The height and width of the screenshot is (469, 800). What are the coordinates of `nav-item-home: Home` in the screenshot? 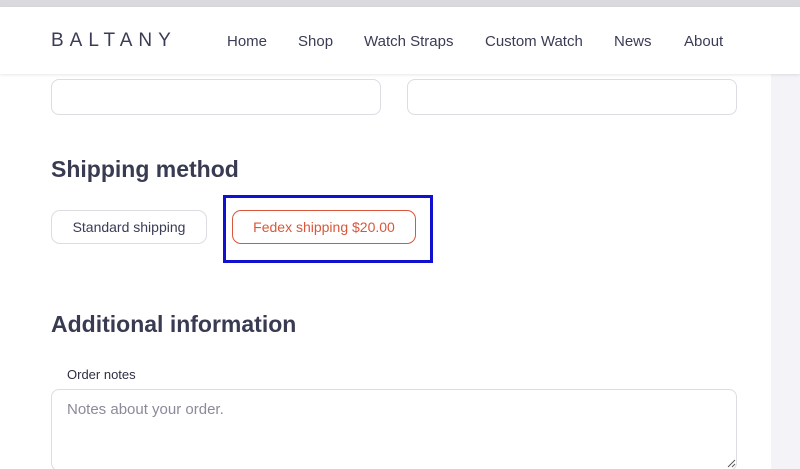 It's located at (247, 41).